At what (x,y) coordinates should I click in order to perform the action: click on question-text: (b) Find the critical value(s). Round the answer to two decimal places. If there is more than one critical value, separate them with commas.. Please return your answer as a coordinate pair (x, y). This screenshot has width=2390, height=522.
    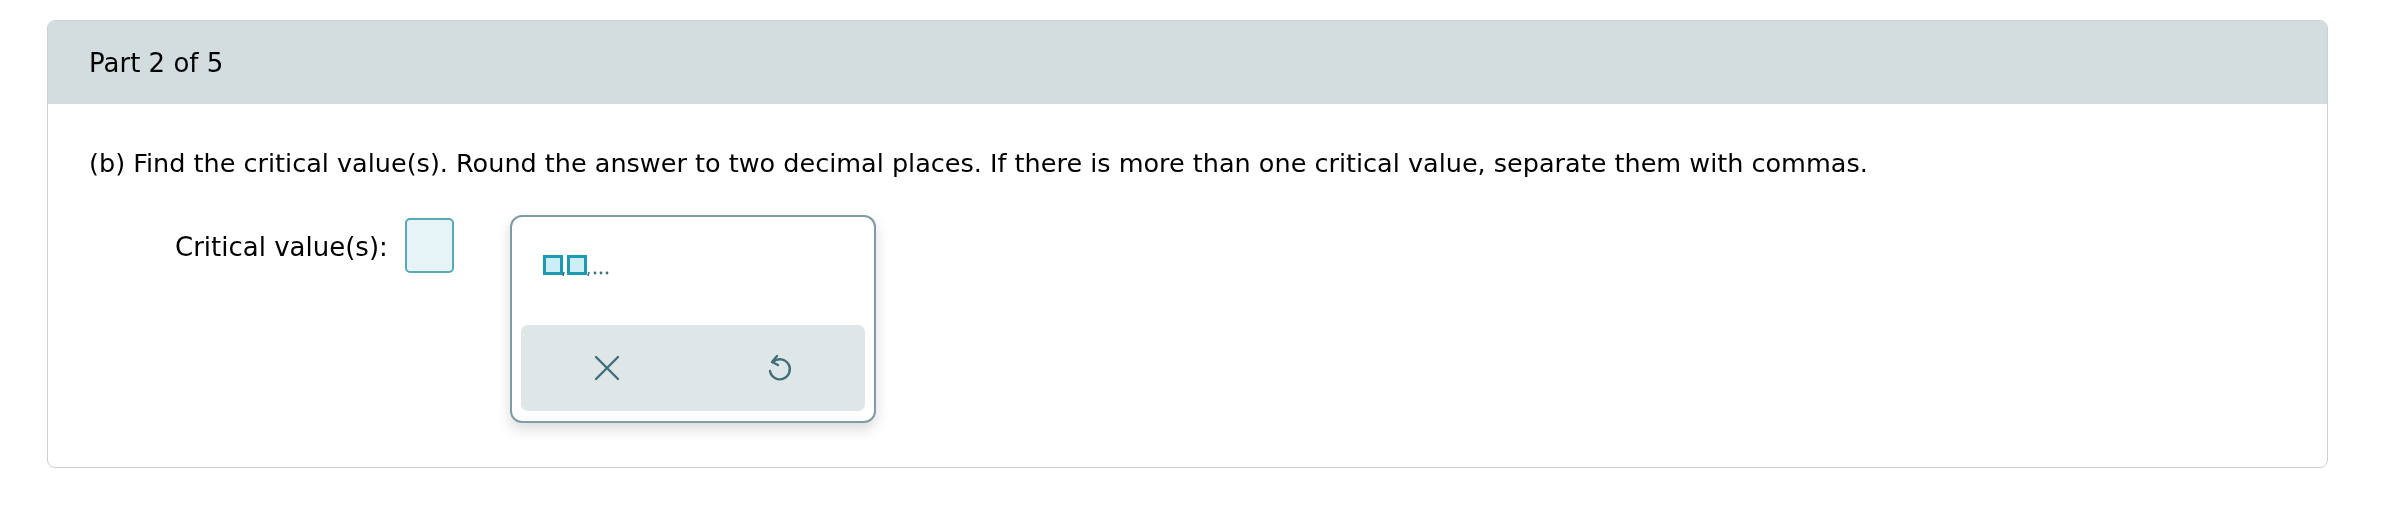
    Looking at the image, I should click on (979, 163).